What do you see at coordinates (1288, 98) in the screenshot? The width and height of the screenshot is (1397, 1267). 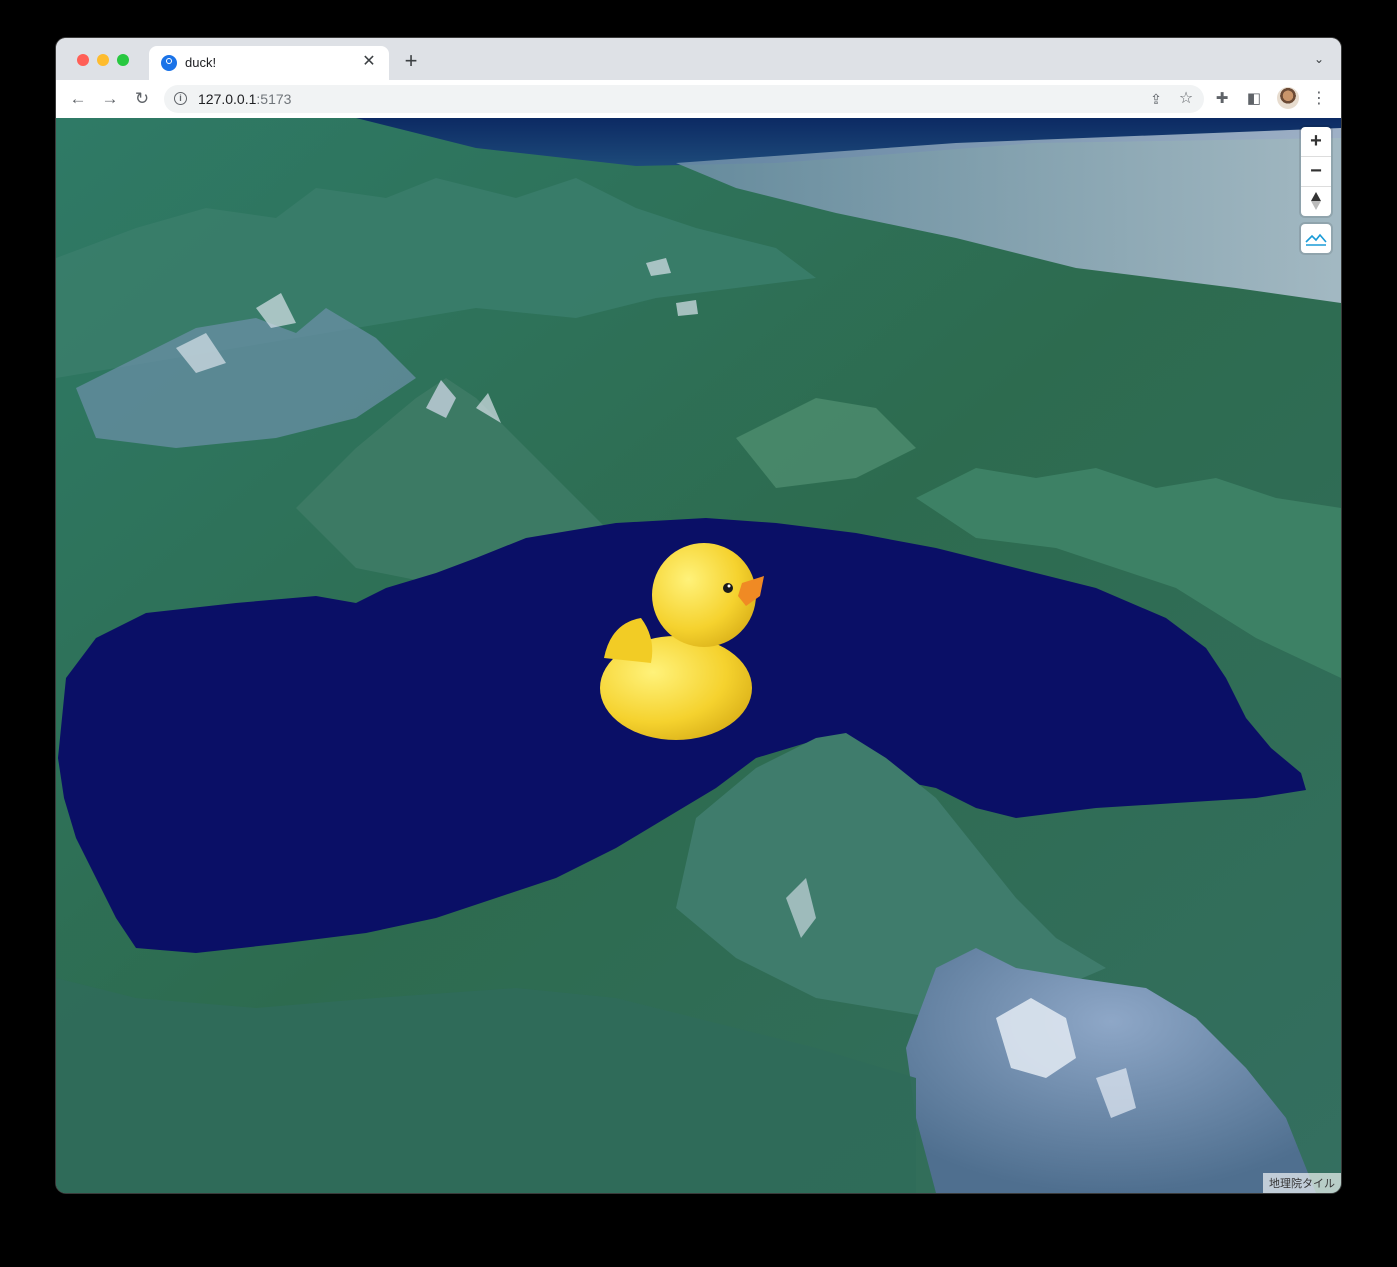 I see `avatar` at bounding box center [1288, 98].